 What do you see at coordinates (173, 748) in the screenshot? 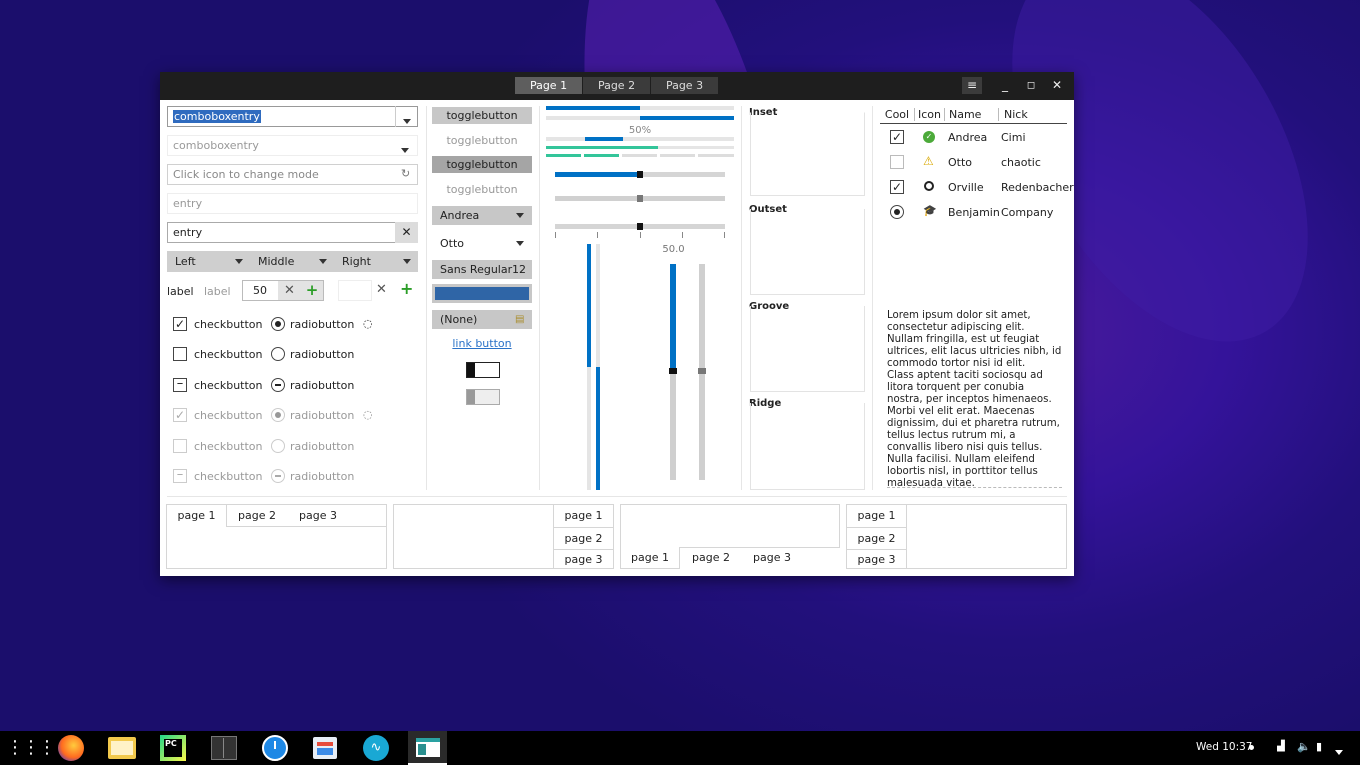
I see `pycharm-icon: PC` at bounding box center [173, 748].